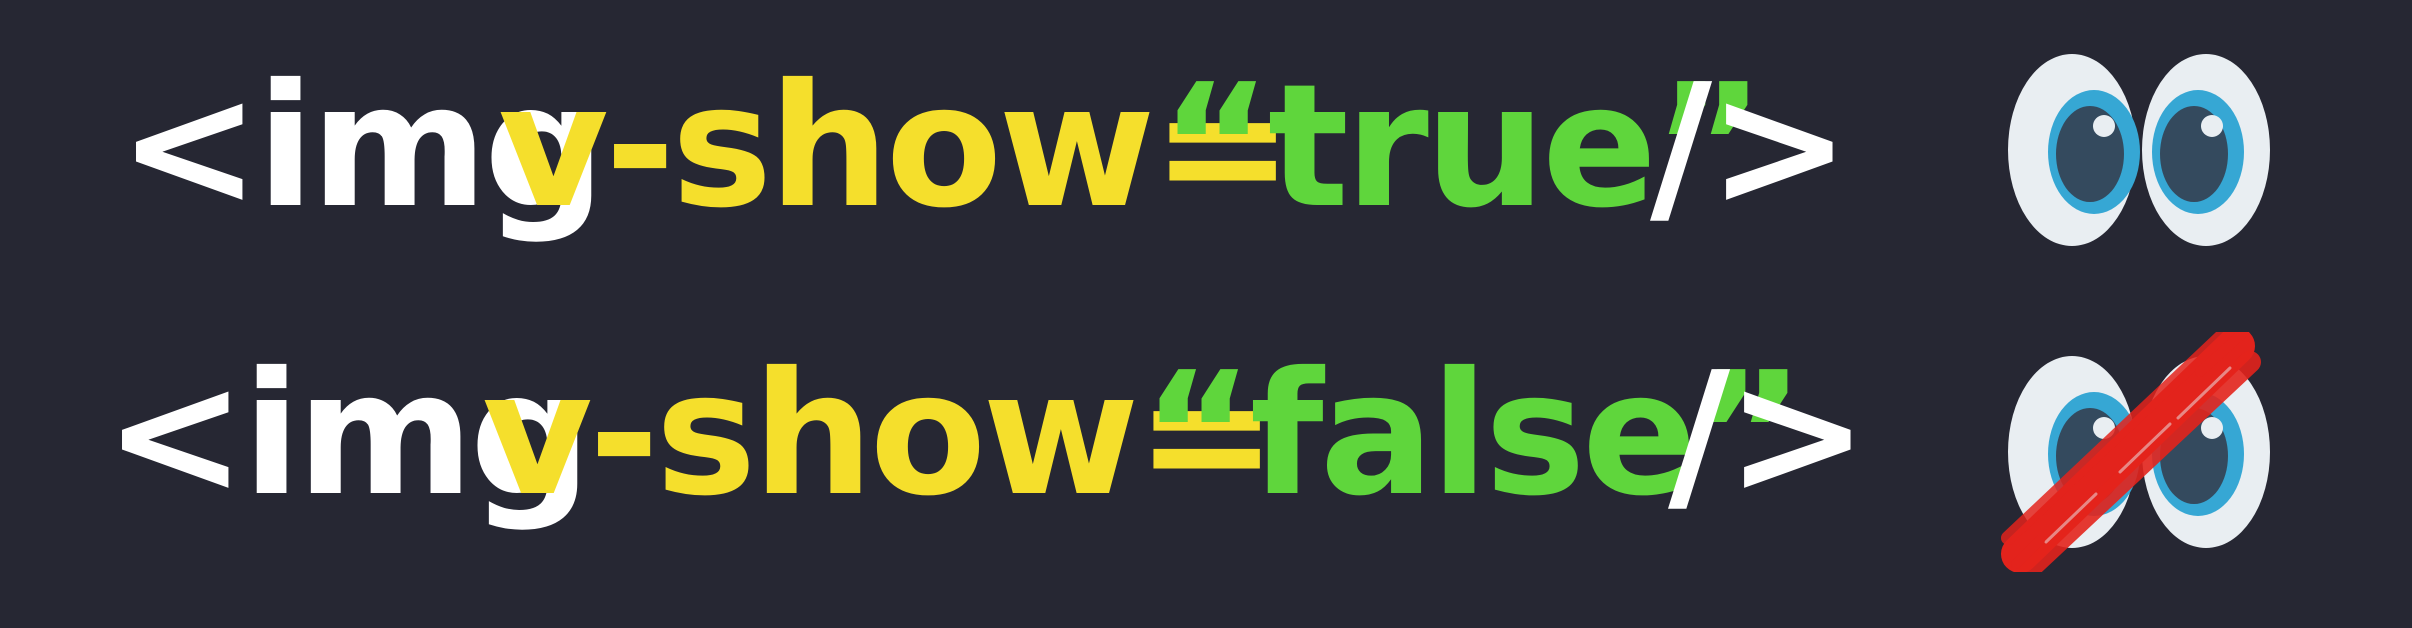  Describe the element at coordinates (2140, 452) in the screenshot. I see `crossed-out-eyes-icon` at that location.